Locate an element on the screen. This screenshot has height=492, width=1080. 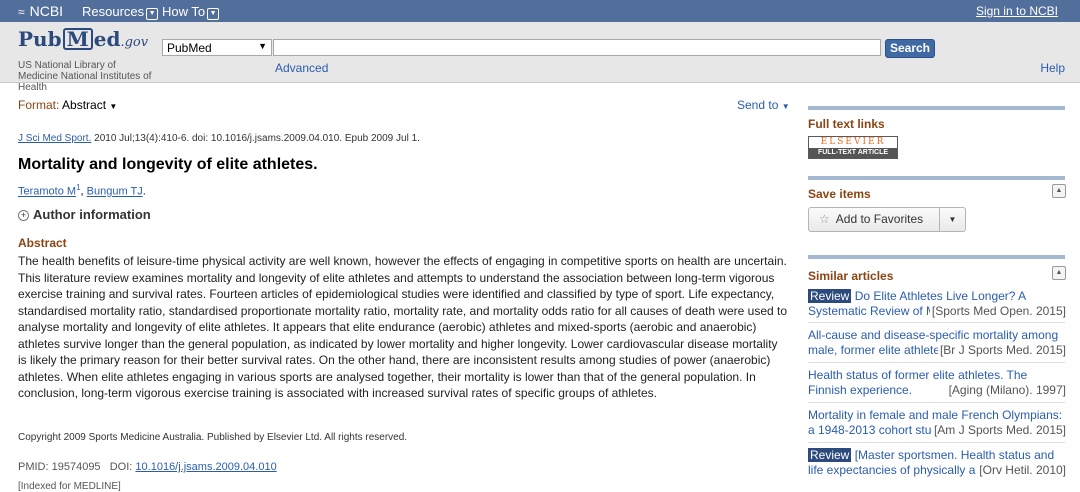
ncbi-logo: ≈ NCBI is located at coordinates (40, 11).